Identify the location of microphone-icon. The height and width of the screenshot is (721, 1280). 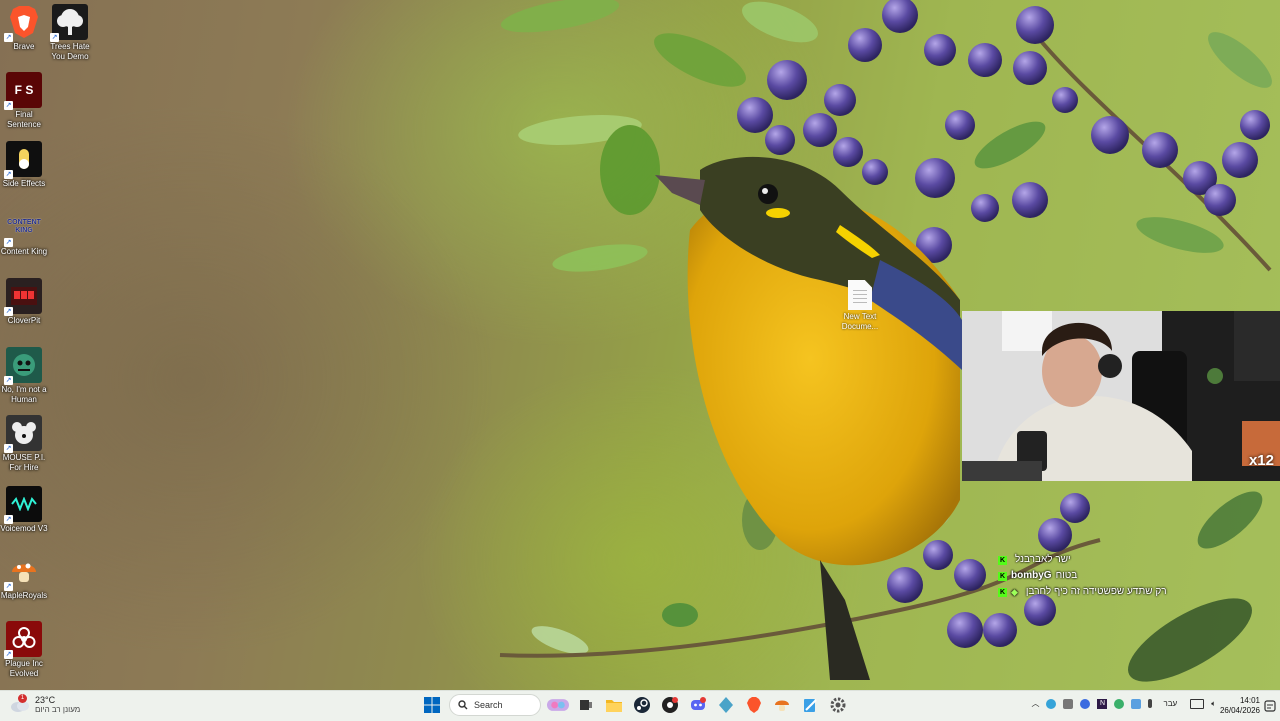
(1150, 703).